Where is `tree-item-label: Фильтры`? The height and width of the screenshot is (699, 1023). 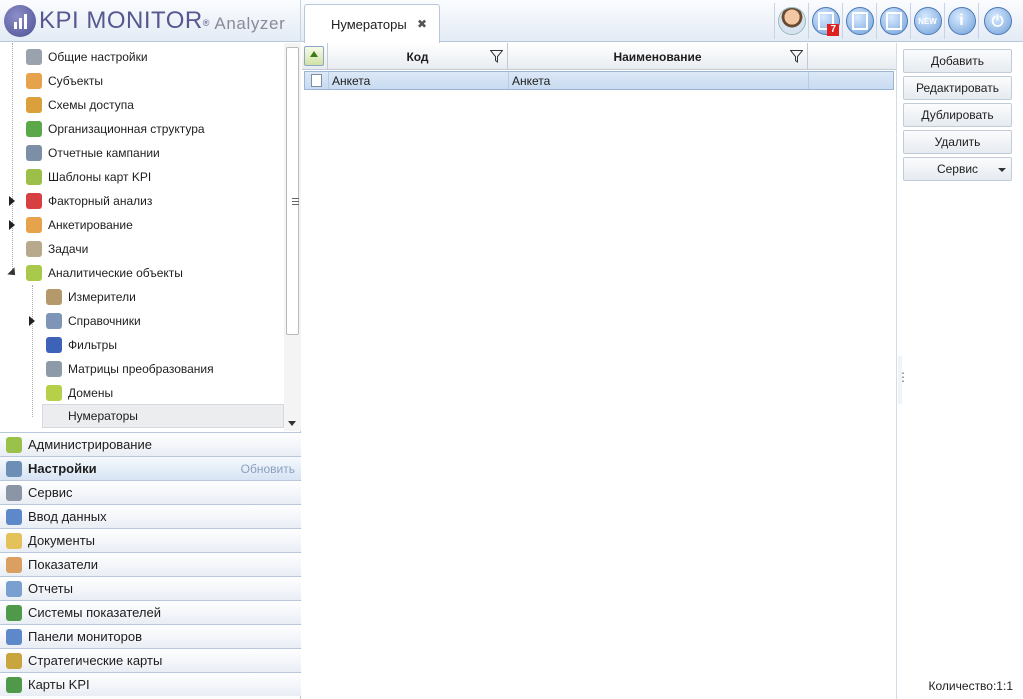
tree-item-label: Фильтры is located at coordinates (92, 345).